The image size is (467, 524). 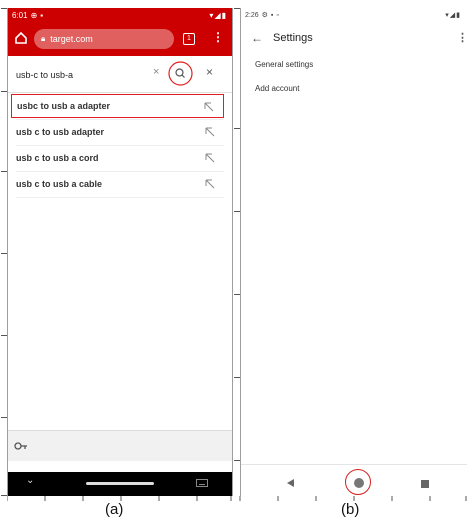 I want to click on keyboard-toolbar, so click(x=120, y=445).